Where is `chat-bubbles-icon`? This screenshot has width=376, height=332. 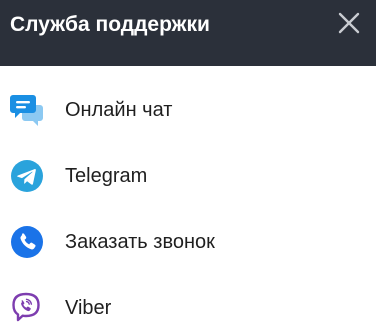
chat-bubbles-icon is located at coordinates (27, 110).